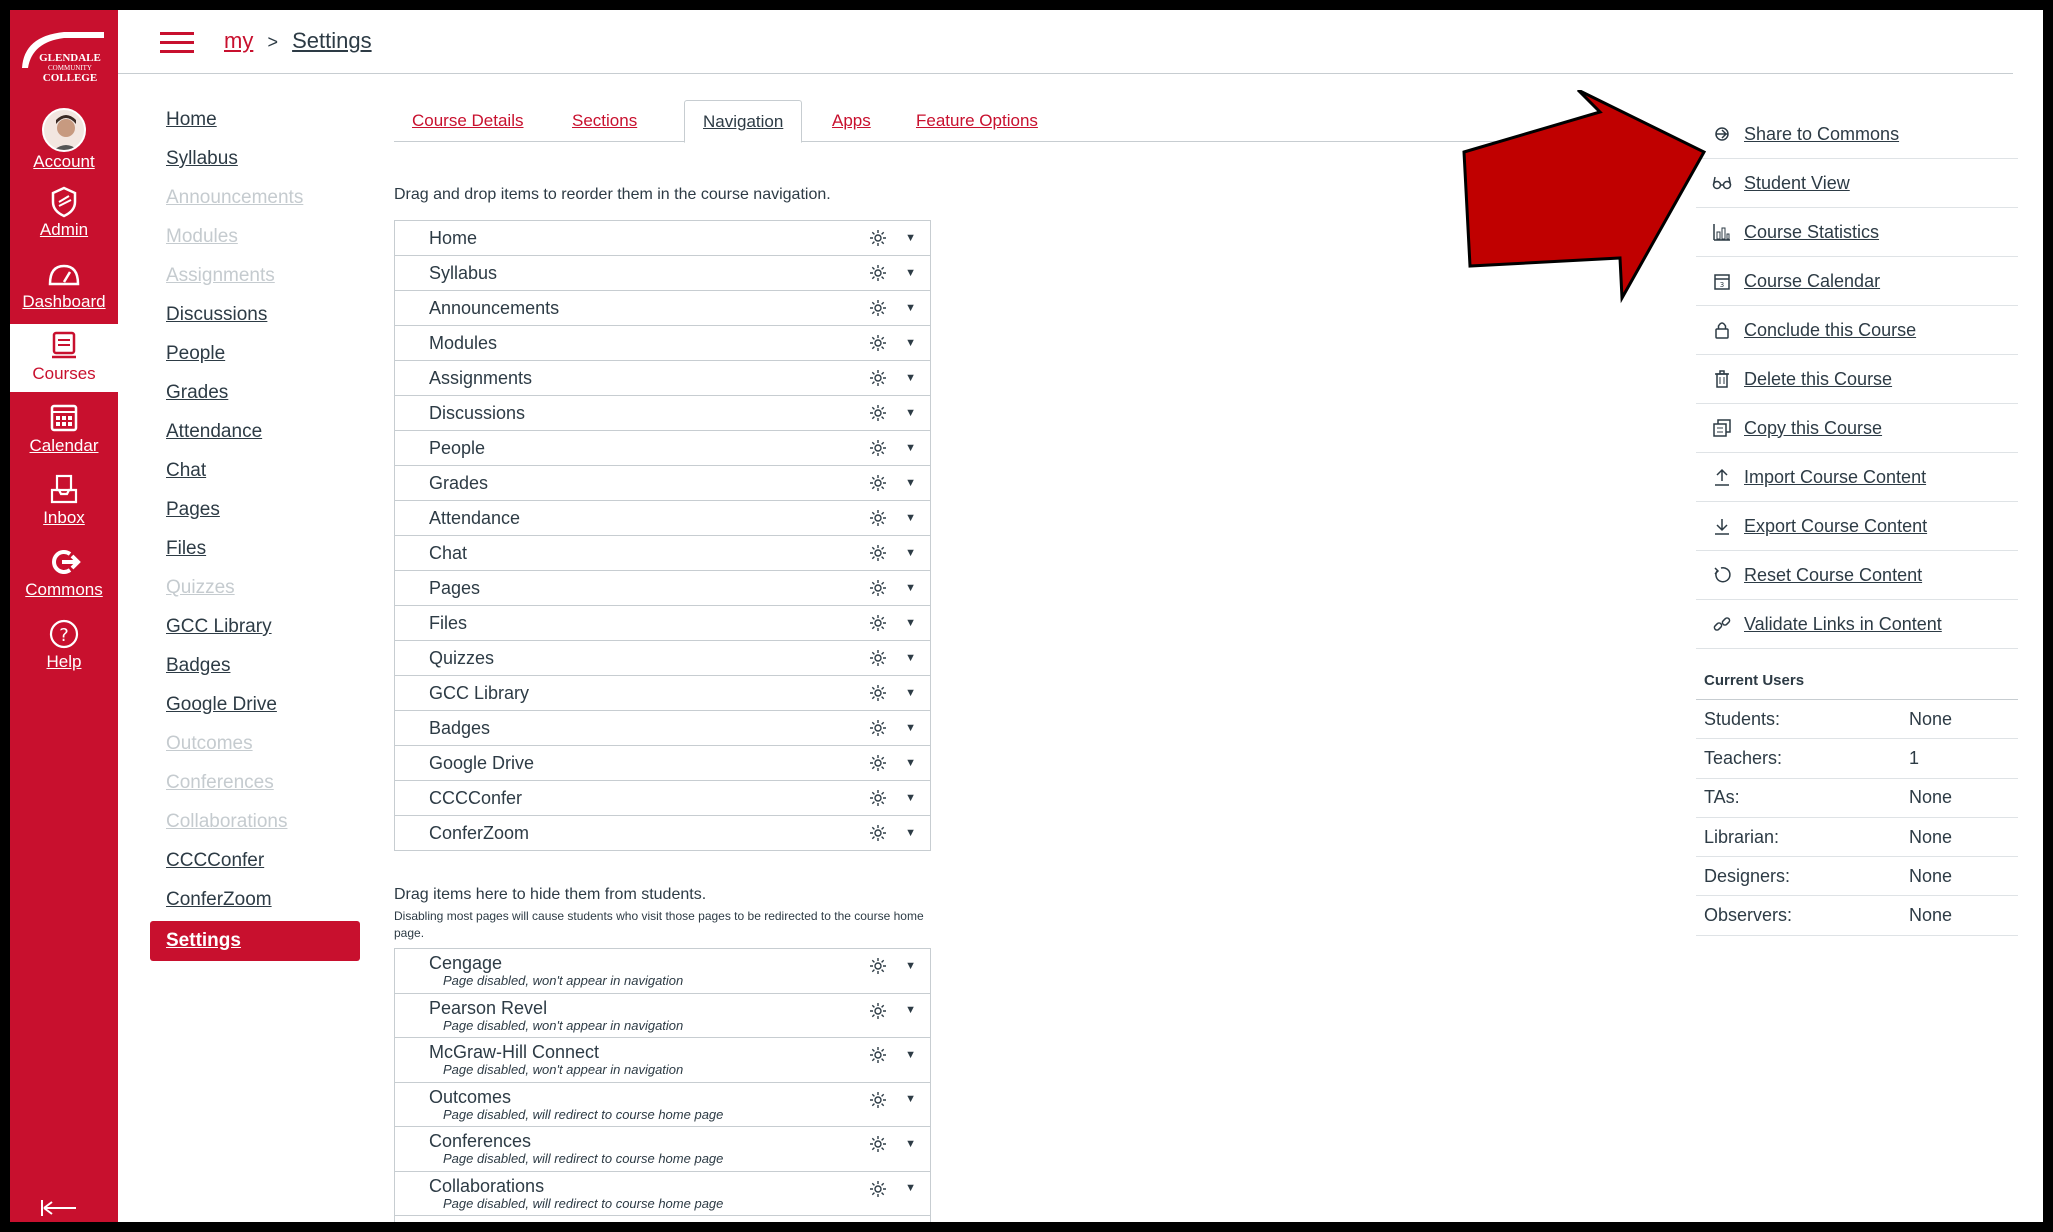  Describe the element at coordinates (255, 587) in the screenshot. I see `course-nav-quizzes: Quizzes` at that location.